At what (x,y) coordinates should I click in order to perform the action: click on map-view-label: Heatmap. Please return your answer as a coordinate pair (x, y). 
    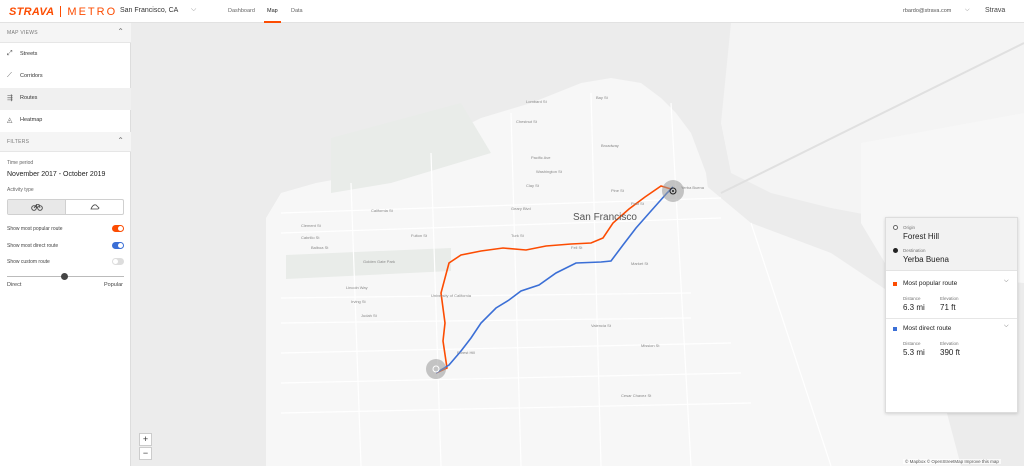
    Looking at the image, I should click on (31, 120).